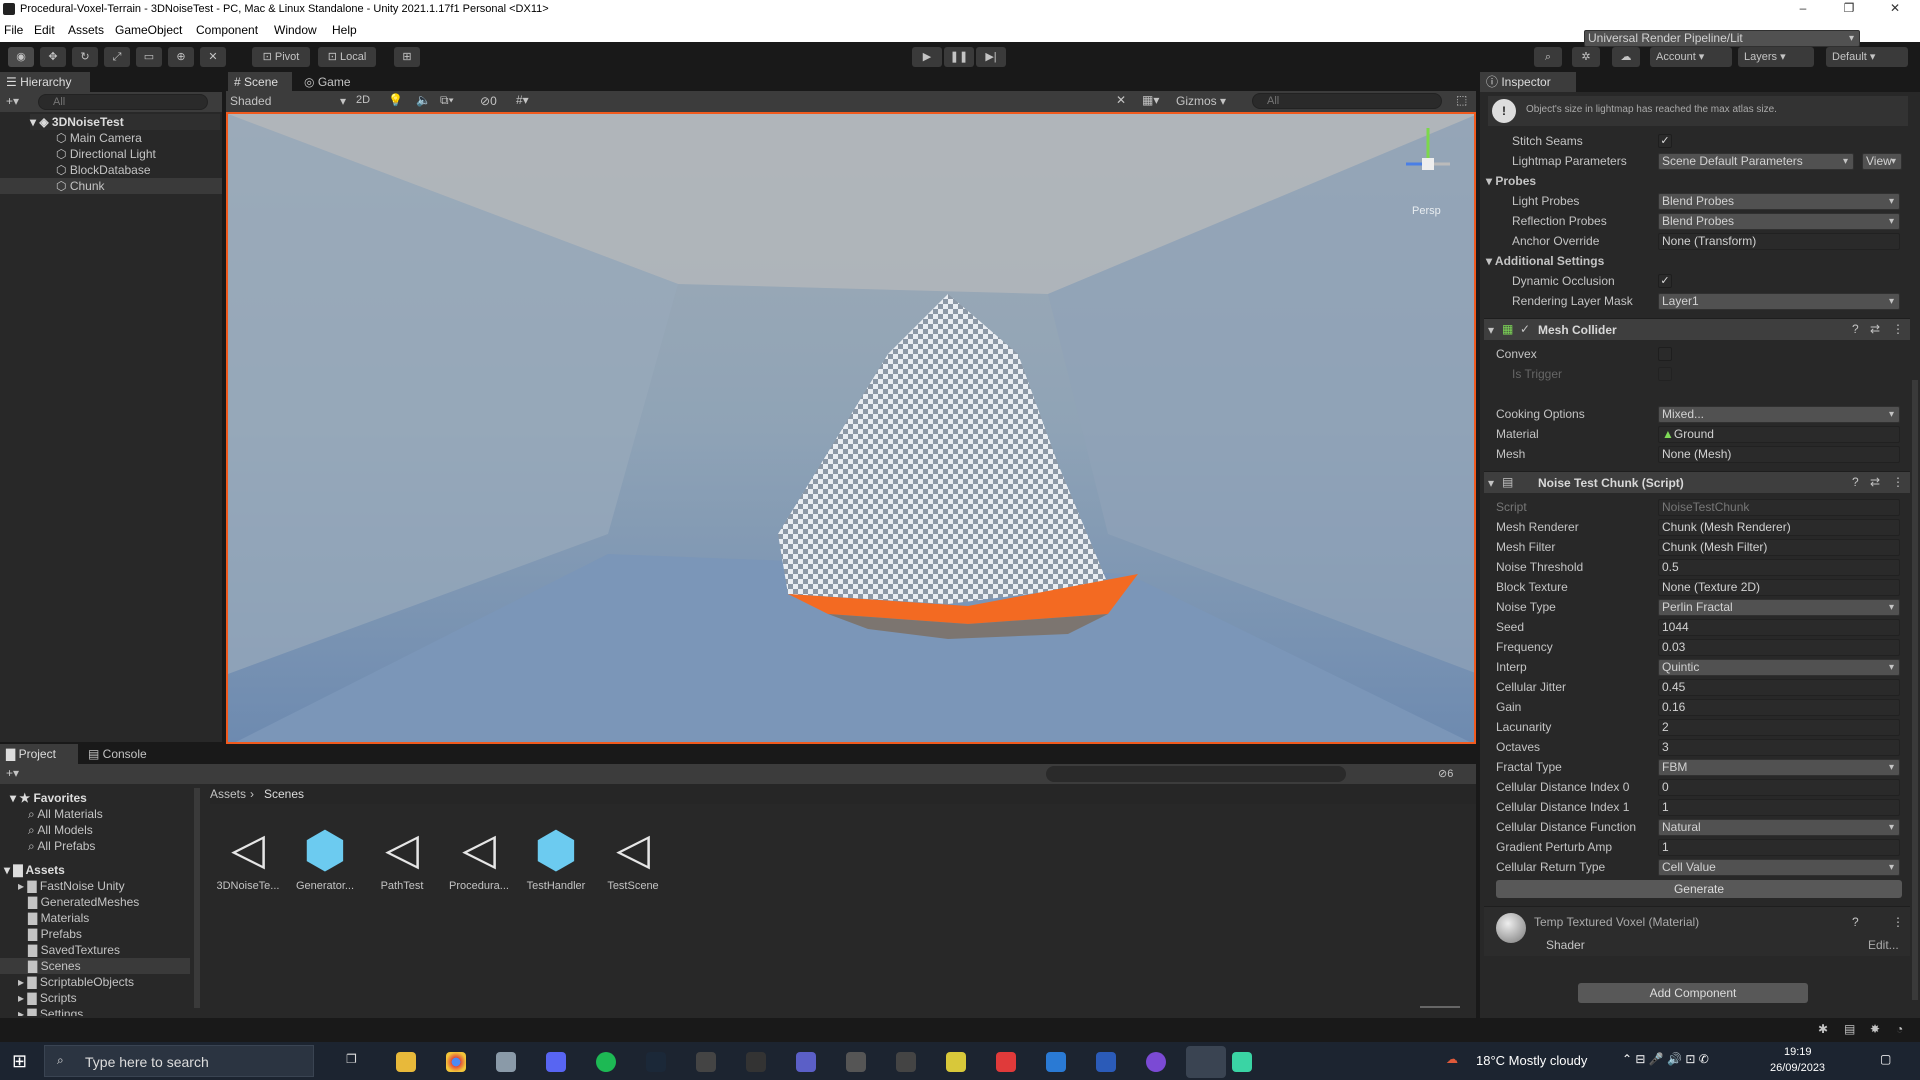  I want to click on rect-tool-icon: ▭, so click(149, 57).